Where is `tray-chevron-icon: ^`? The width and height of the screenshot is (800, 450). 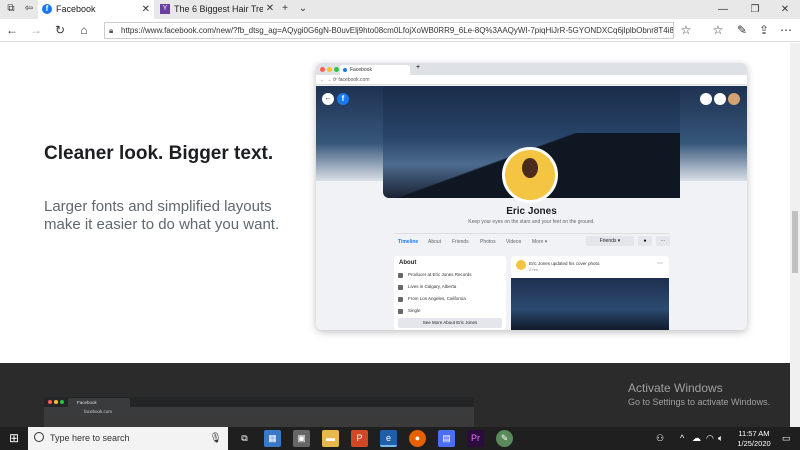
tray-chevron-icon: ^ is located at coordinates (682, 438).